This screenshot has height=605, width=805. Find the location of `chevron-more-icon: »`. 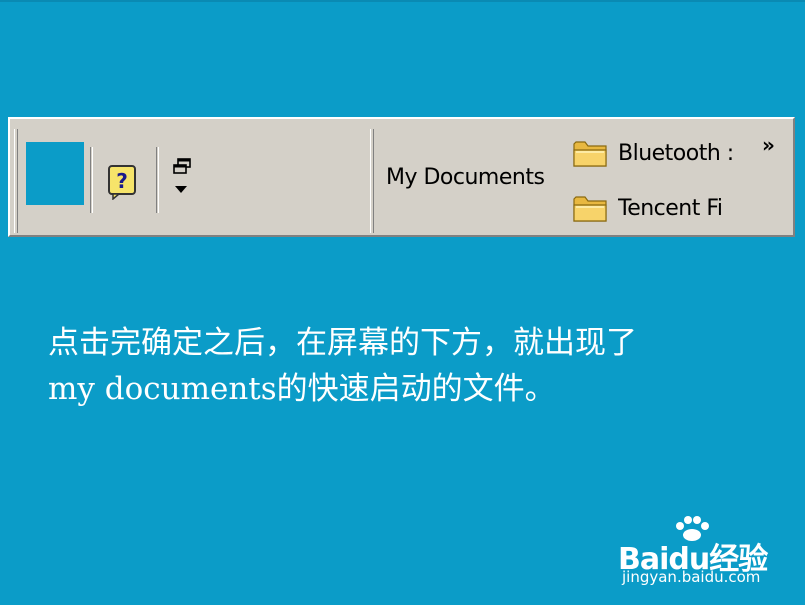

chevron-more-icon: » is located at coordinates (768, 145).